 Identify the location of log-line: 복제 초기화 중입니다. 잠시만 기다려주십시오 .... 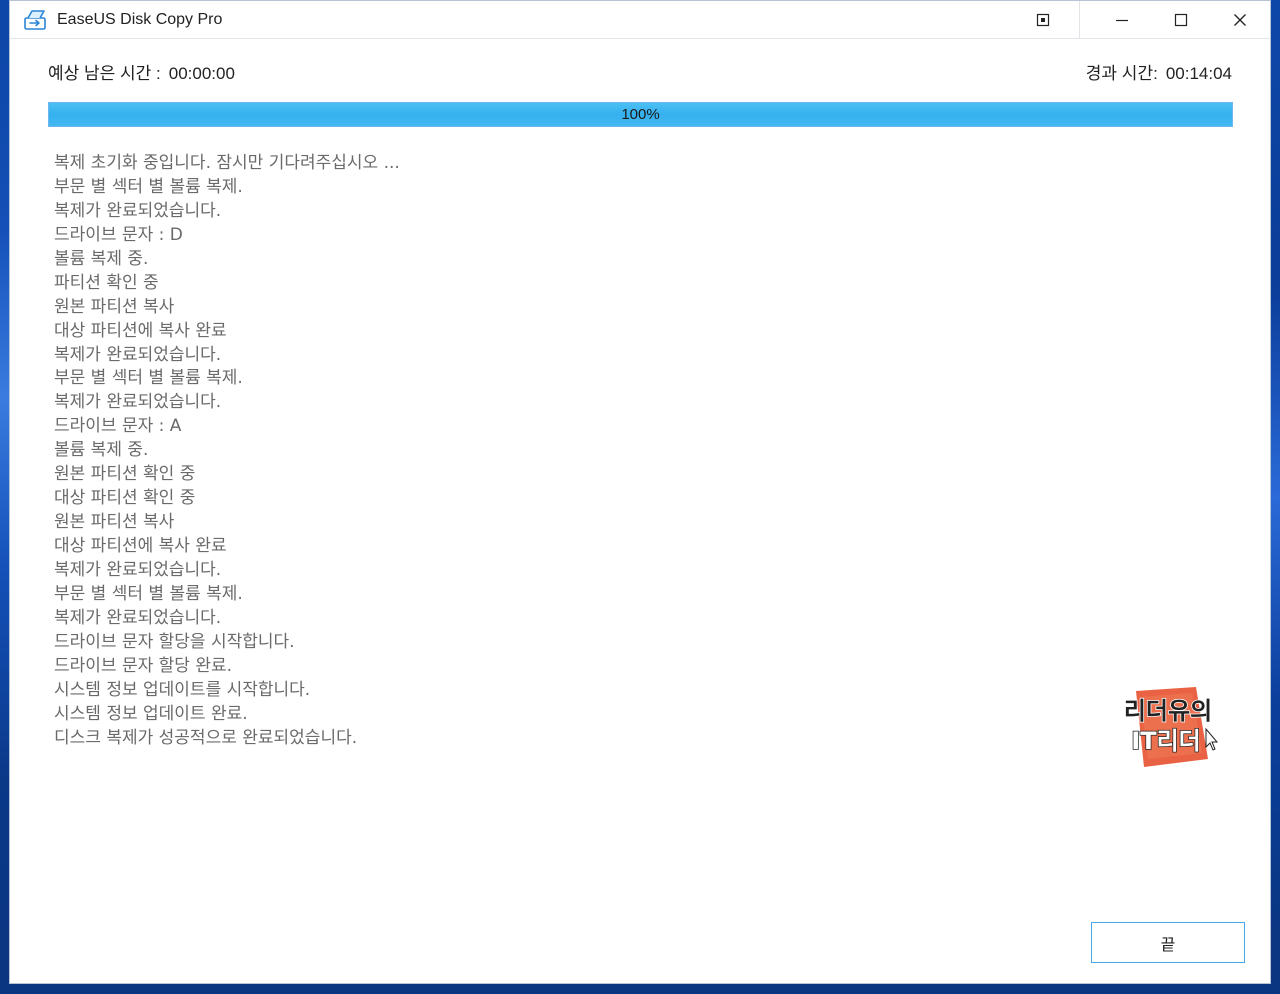
(227, 163).